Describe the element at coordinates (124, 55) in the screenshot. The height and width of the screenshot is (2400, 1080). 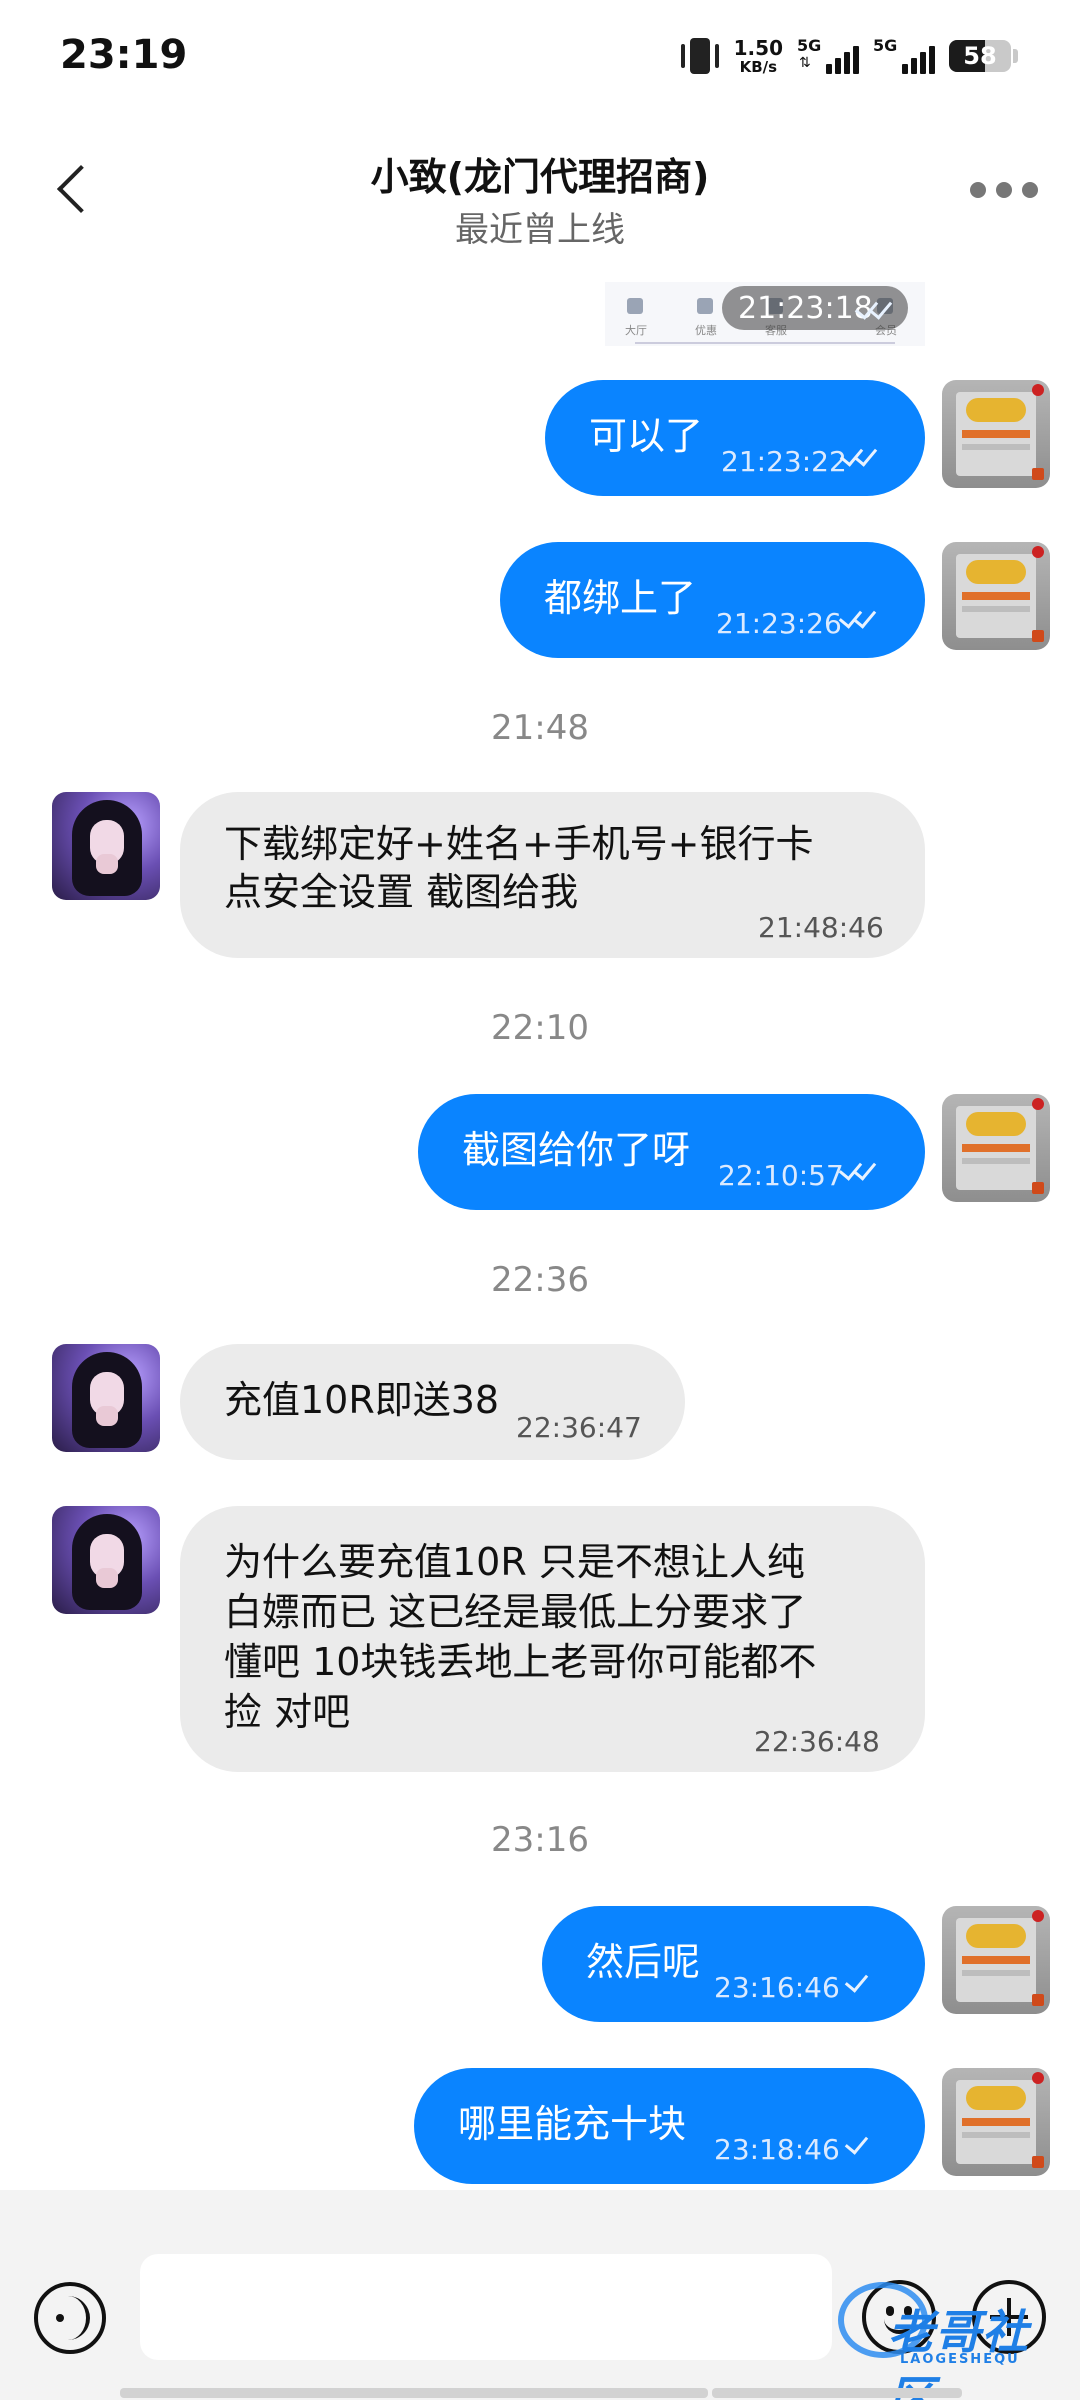
I see `status-time: 23:19` at that location.